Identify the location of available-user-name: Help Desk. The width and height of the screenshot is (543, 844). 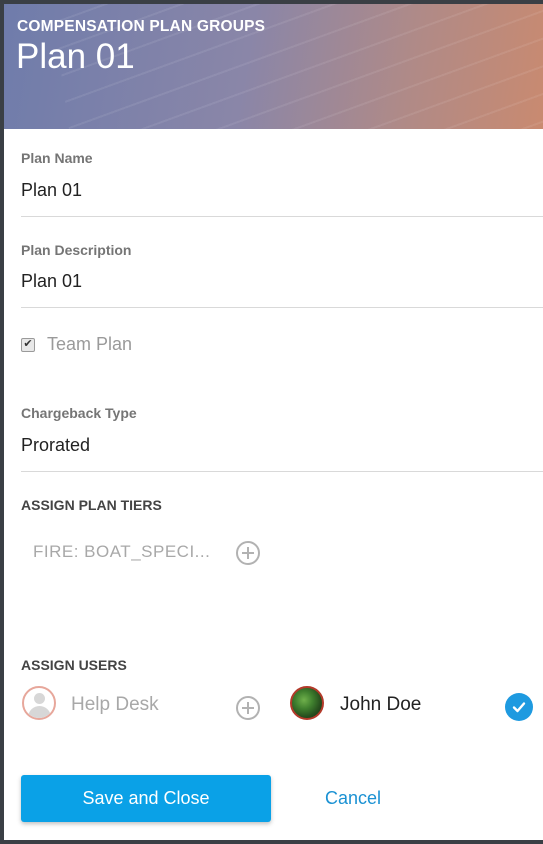
(115, 704).